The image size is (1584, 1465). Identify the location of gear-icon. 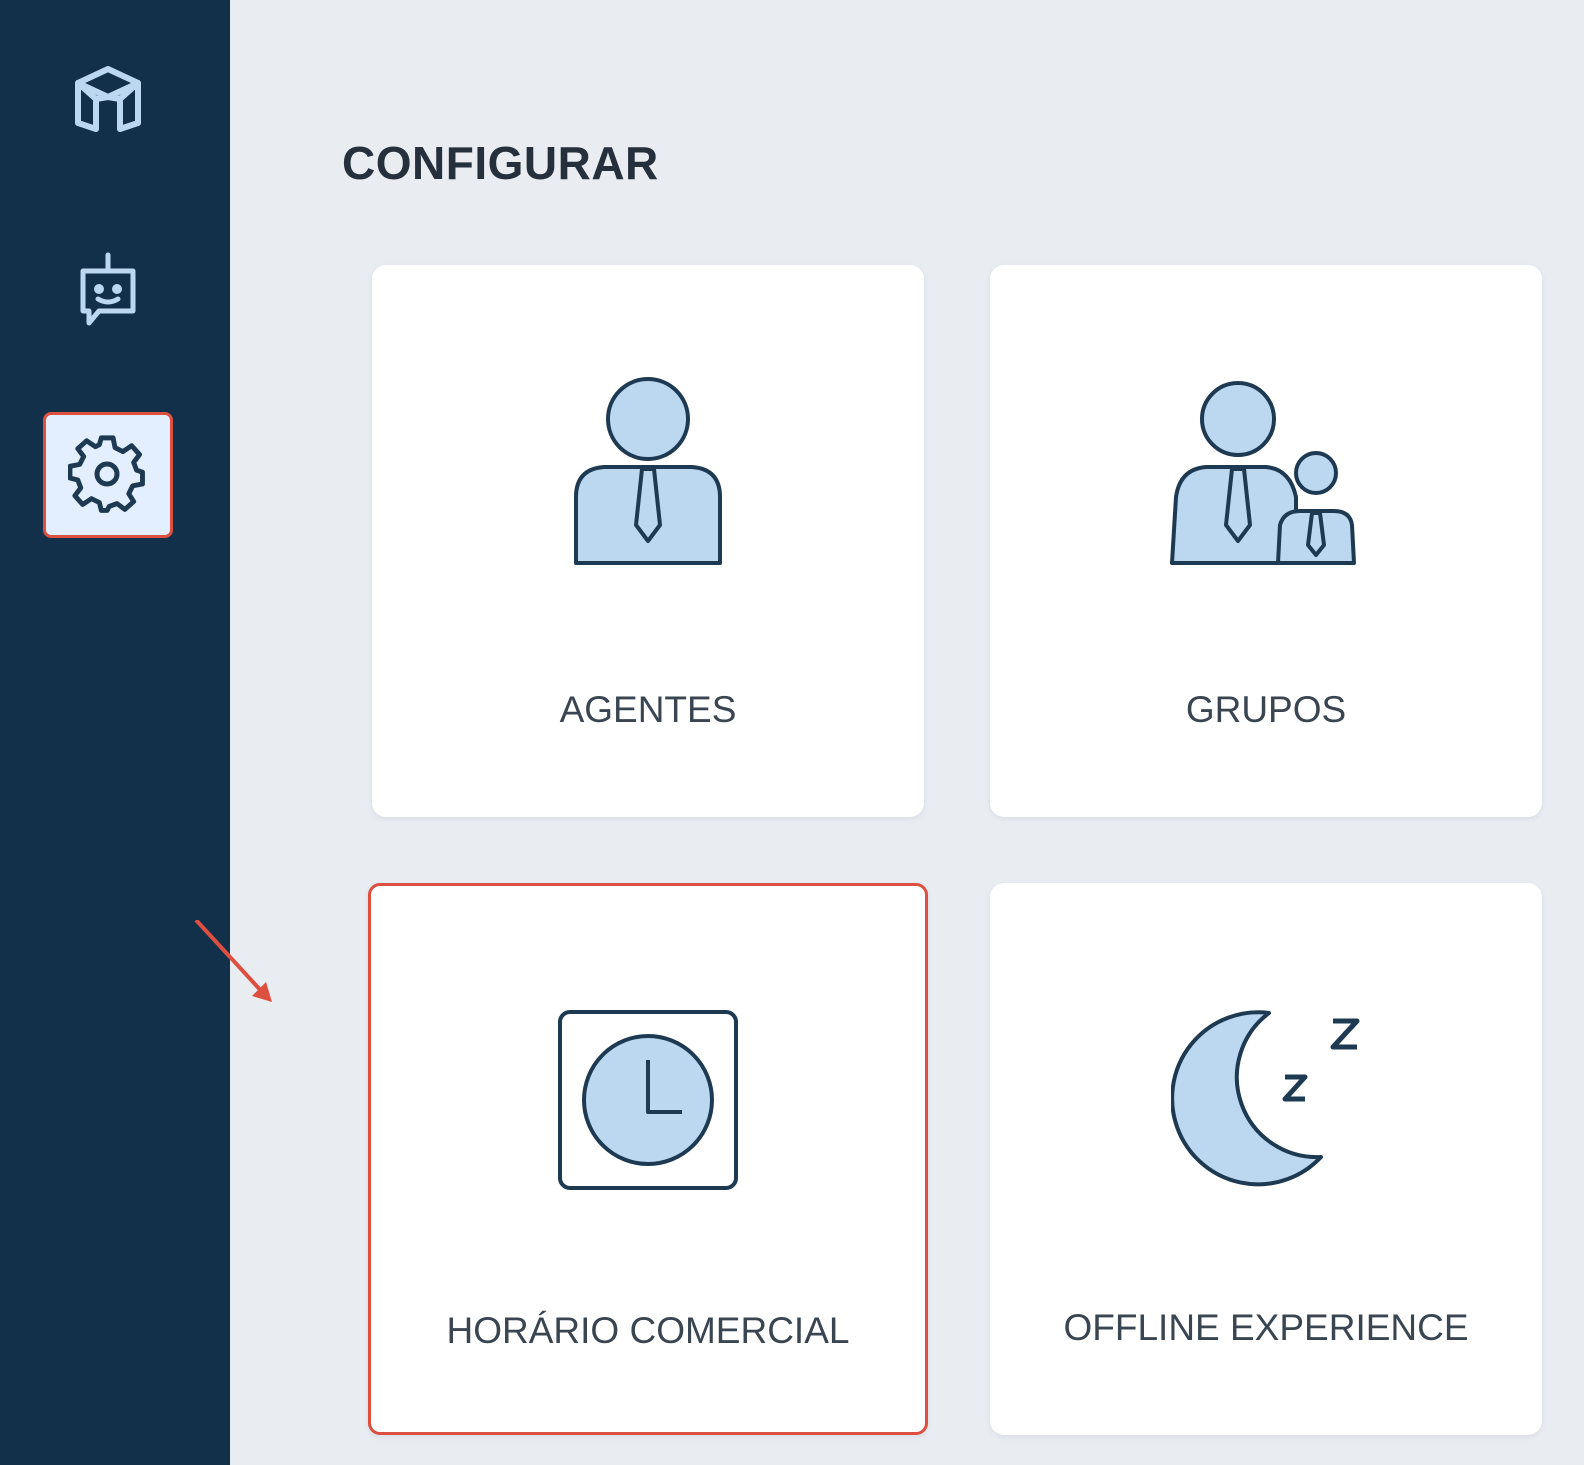
(106, 474).